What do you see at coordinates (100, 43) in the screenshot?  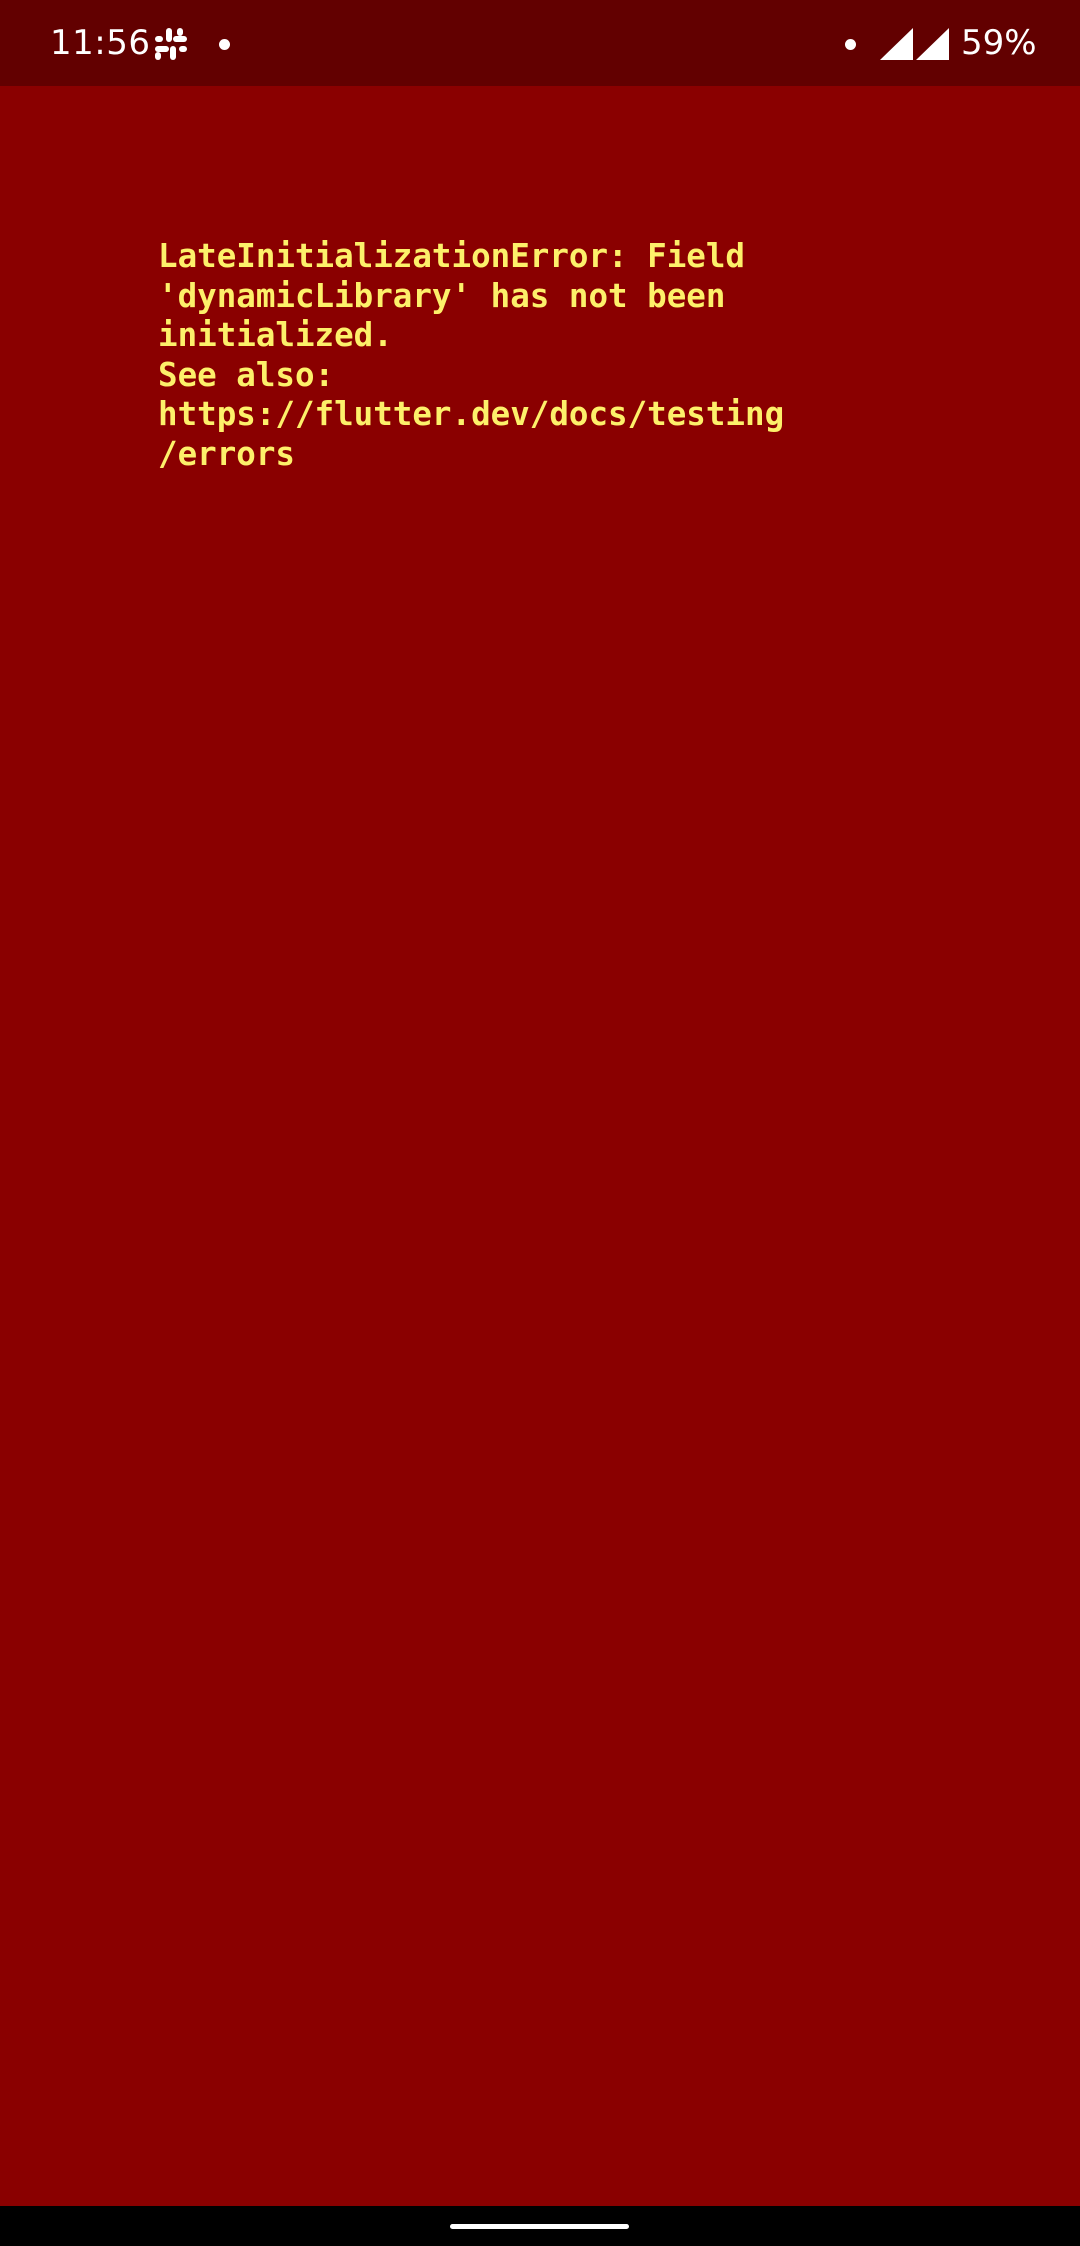 I see `status-time: 11:56` at bounding box center [100, 43].